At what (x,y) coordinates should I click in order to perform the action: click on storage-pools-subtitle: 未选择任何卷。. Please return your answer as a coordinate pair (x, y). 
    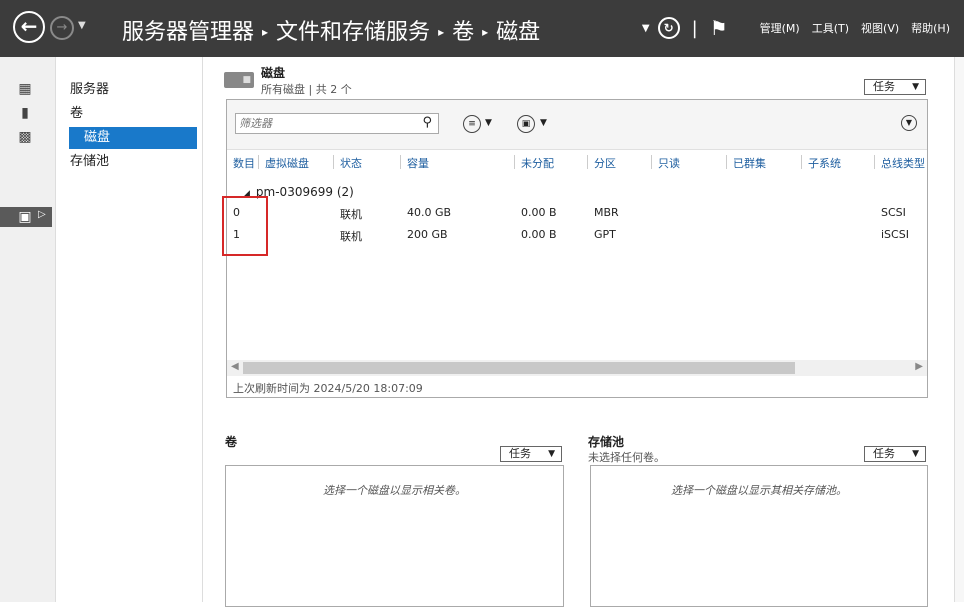
    Looking at the image, I should click on (626, 457).